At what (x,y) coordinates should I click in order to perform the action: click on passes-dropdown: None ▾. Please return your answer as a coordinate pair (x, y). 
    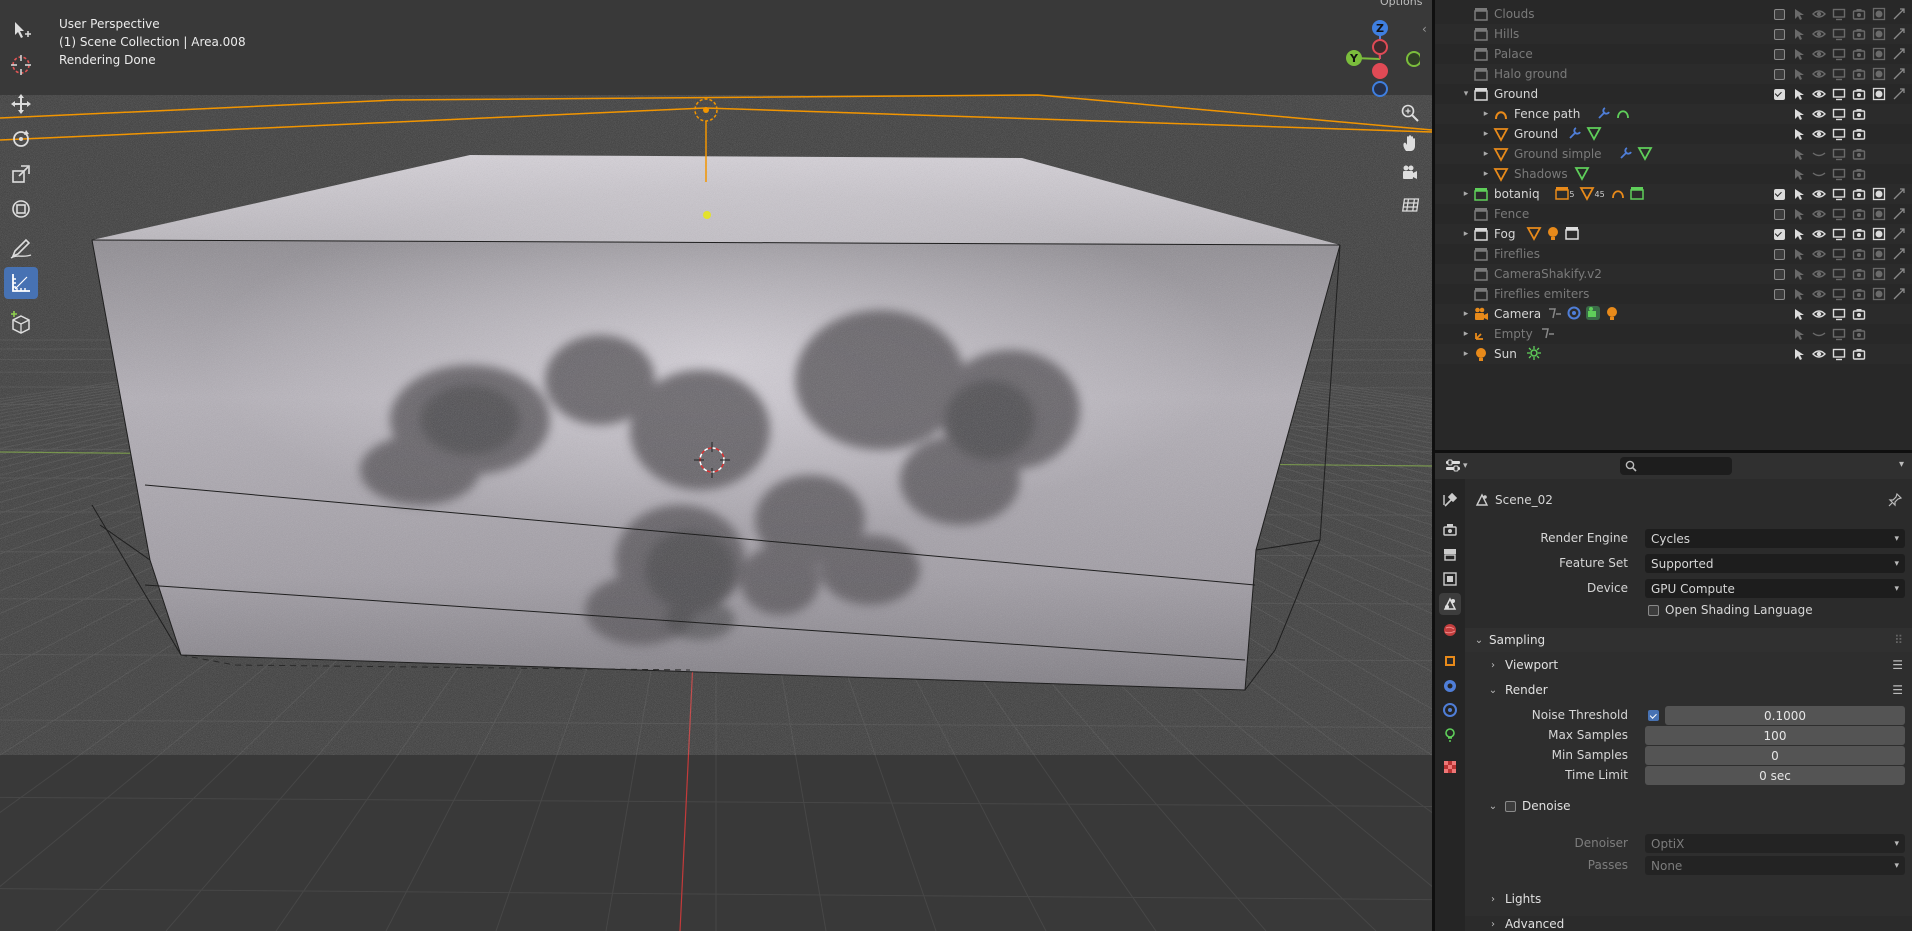
    Looking at the image, I should click on (1775, 865).